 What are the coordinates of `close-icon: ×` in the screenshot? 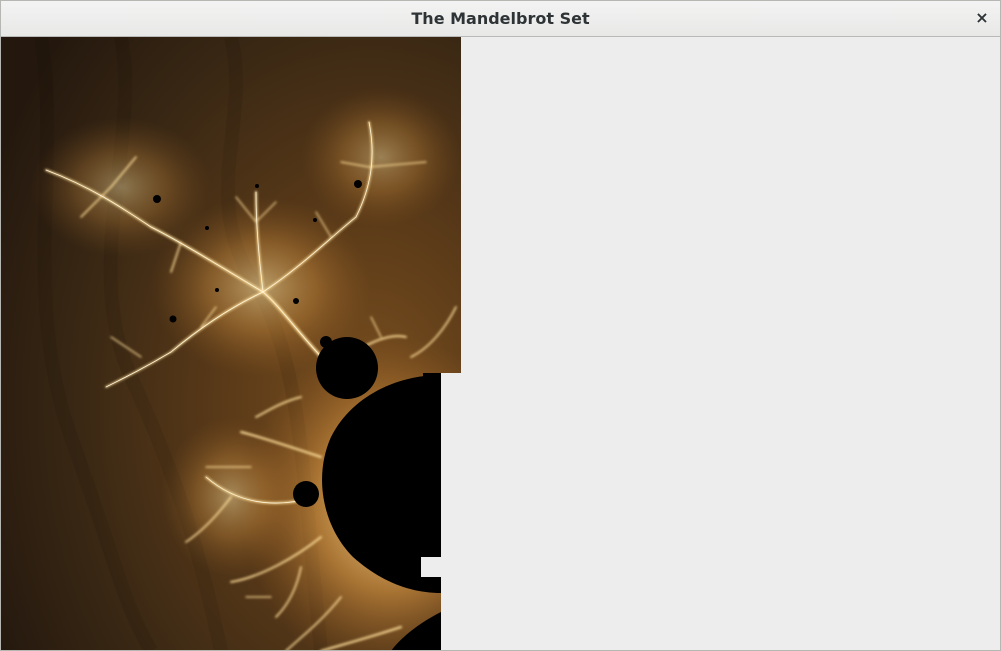 It's located at (982, 18).